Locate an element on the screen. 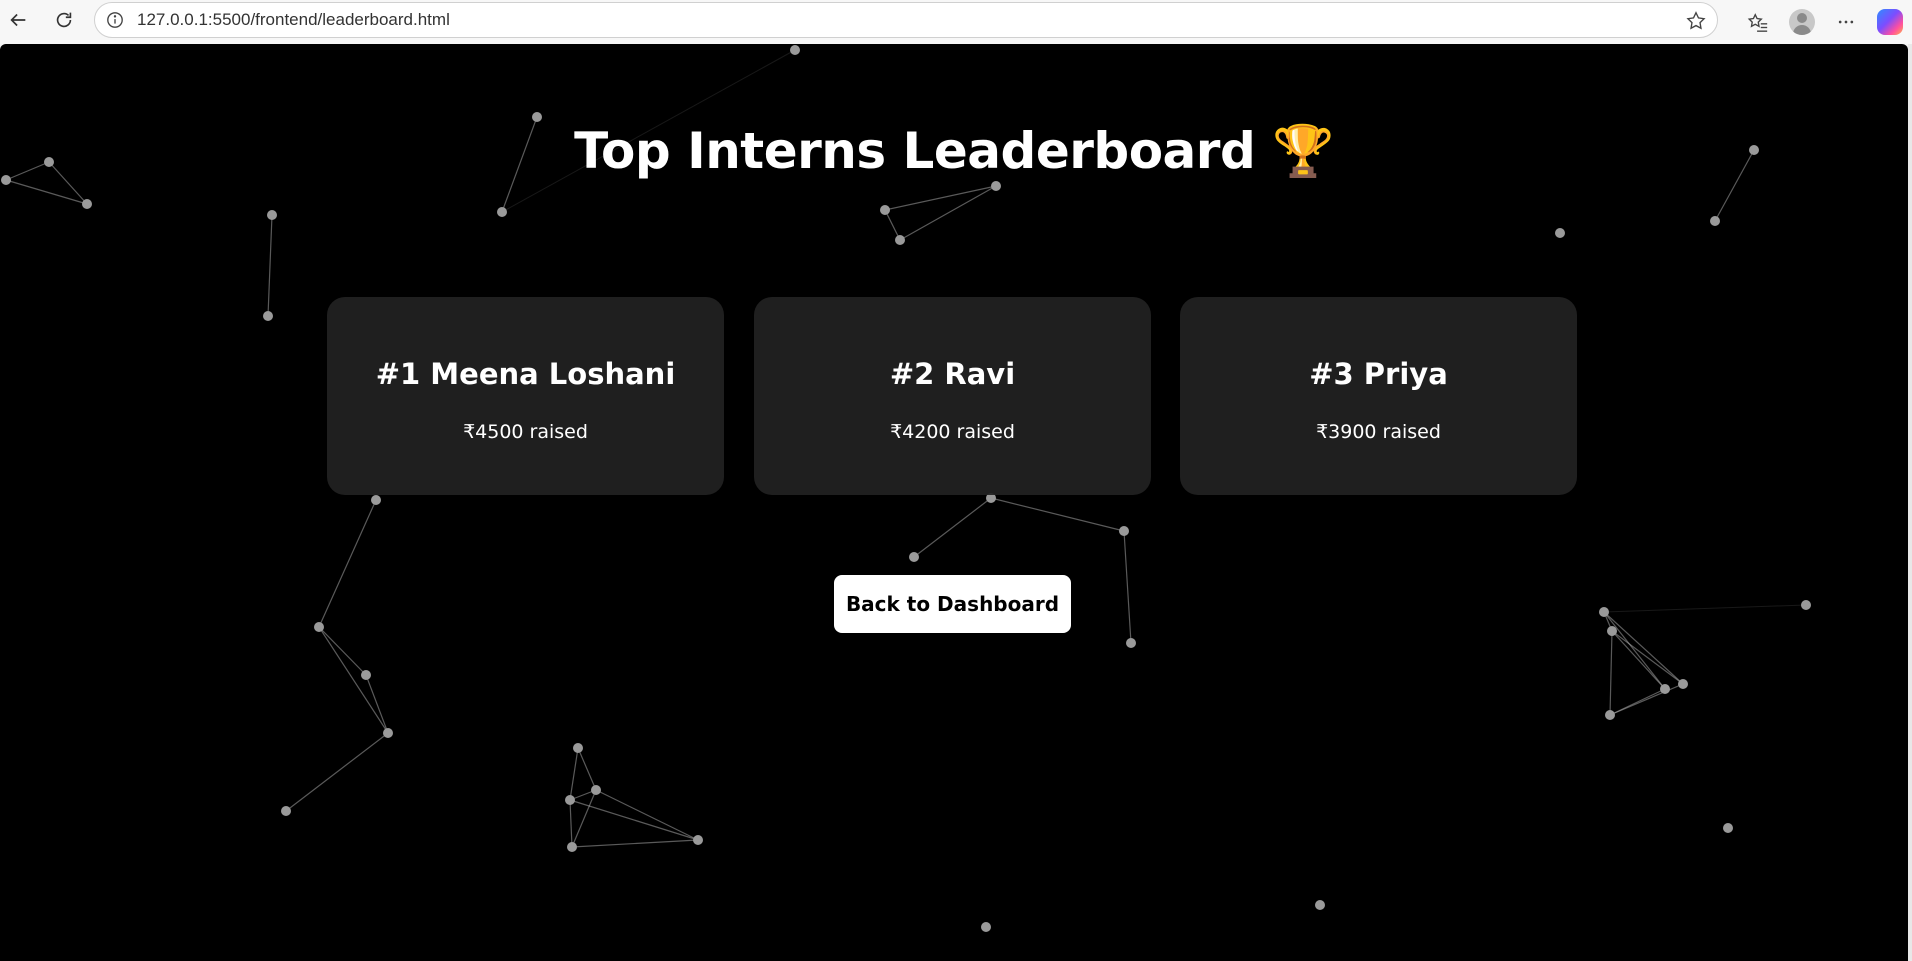  leaderboard-card-3: #3 Priya ₹3900 raised is located at coordinates (1378, 396).